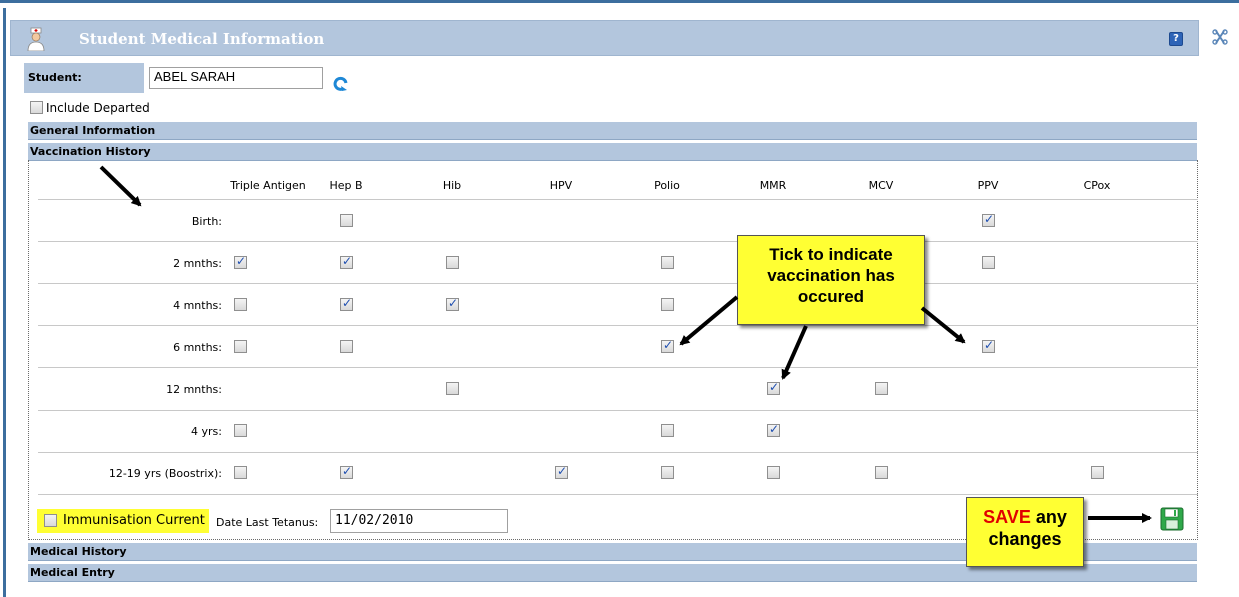 The image size is (1239, 597). What do you see at coordinates (831, 254) in the screenshot?
I see `tick-callout-line-1: Tick to indicate` at bounding box center [831, 254].